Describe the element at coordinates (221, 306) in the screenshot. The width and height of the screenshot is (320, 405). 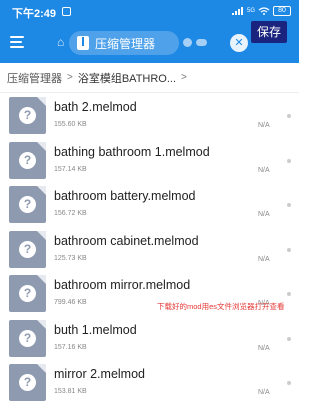
I see `annotation-note: 下载好的mod用es文件浏览器打开查看` at that location.